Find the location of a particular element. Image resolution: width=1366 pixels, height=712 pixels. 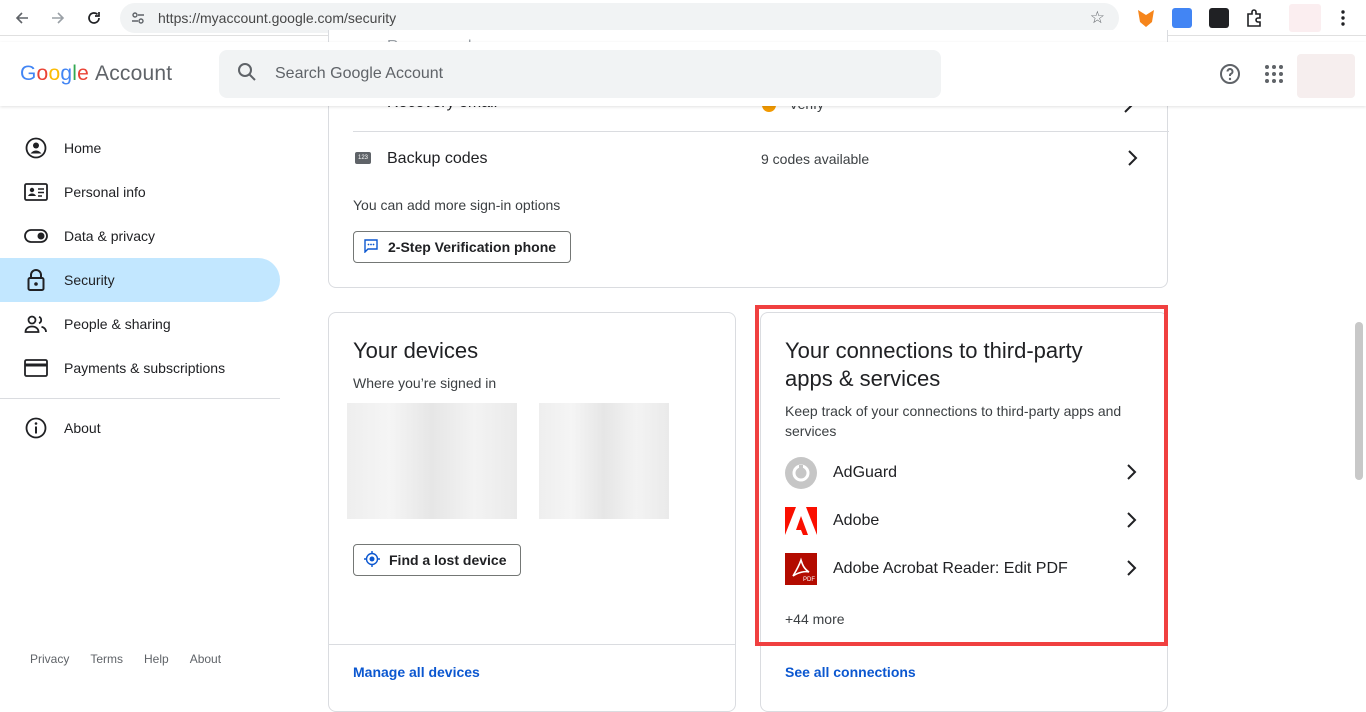

see-all-connections-link: See all connections is located at coordinates (850, 672).